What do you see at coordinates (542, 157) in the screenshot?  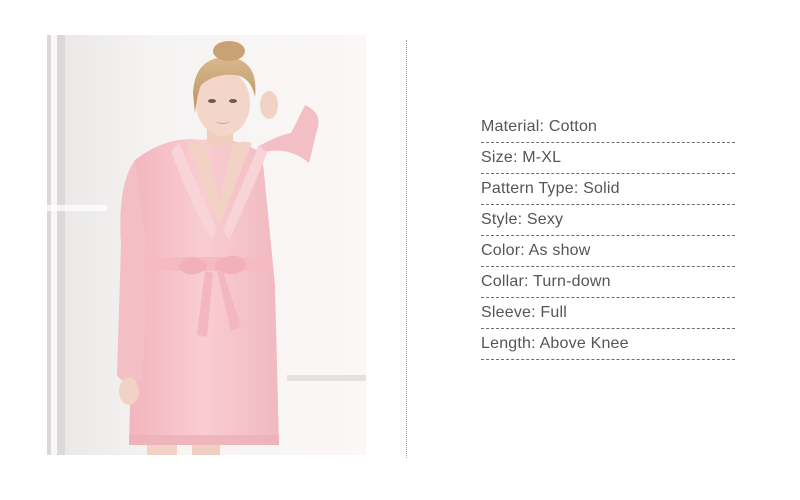 I see `spec-value: M-XL` at bounding box center [542, 157].